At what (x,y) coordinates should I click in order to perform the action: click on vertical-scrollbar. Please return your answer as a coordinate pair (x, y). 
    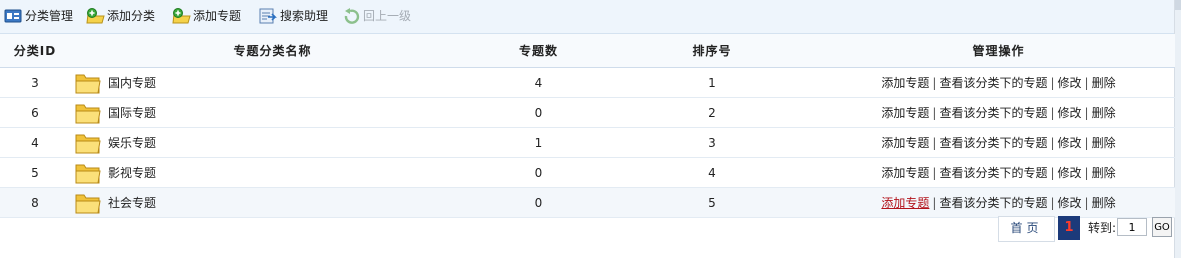
    Looking at the image, I should click on (1177, 129).